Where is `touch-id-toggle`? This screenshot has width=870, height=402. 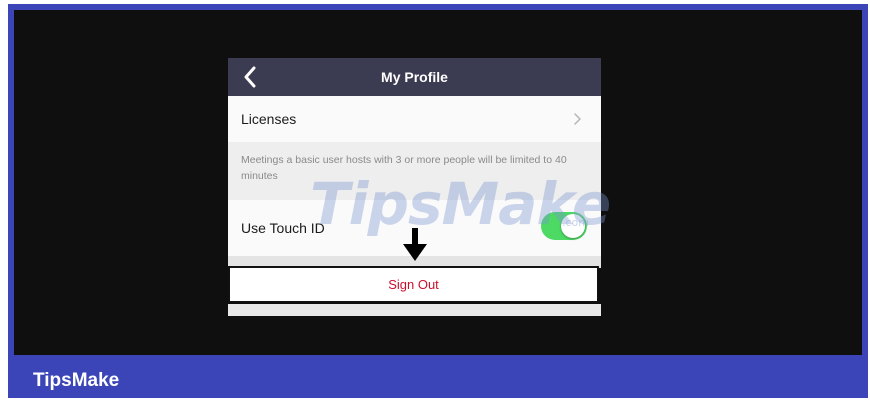
touch-id-toggle is located at coordinates (564, 226).